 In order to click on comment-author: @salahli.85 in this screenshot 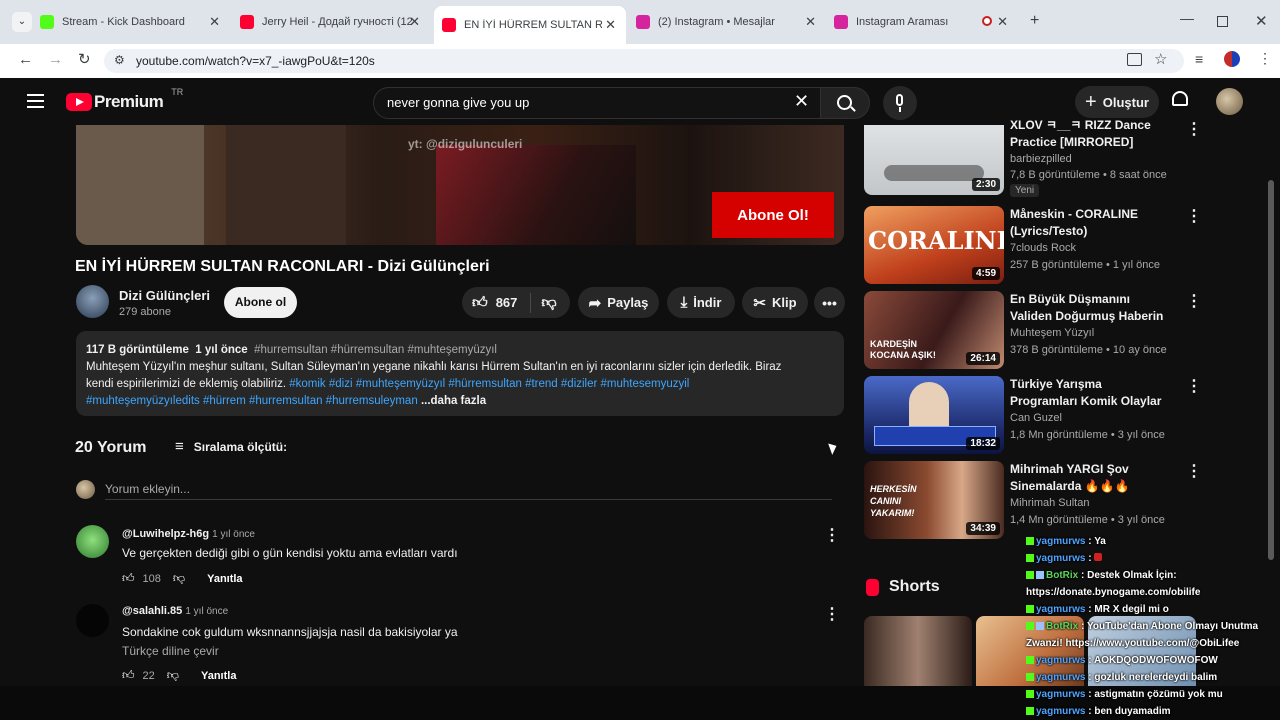, I will do `click(152, 611)`.